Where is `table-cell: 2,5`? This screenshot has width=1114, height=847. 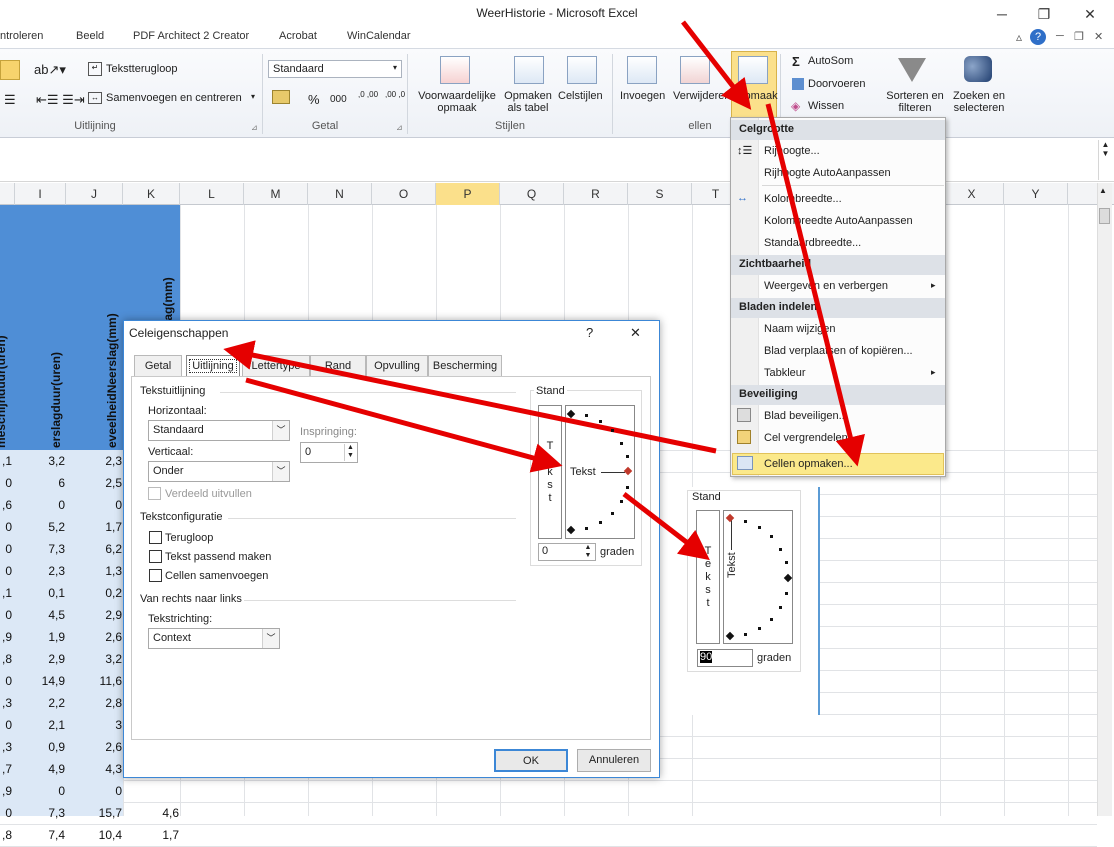
table-cell: 2,5 is located at coordinates (94, 483).